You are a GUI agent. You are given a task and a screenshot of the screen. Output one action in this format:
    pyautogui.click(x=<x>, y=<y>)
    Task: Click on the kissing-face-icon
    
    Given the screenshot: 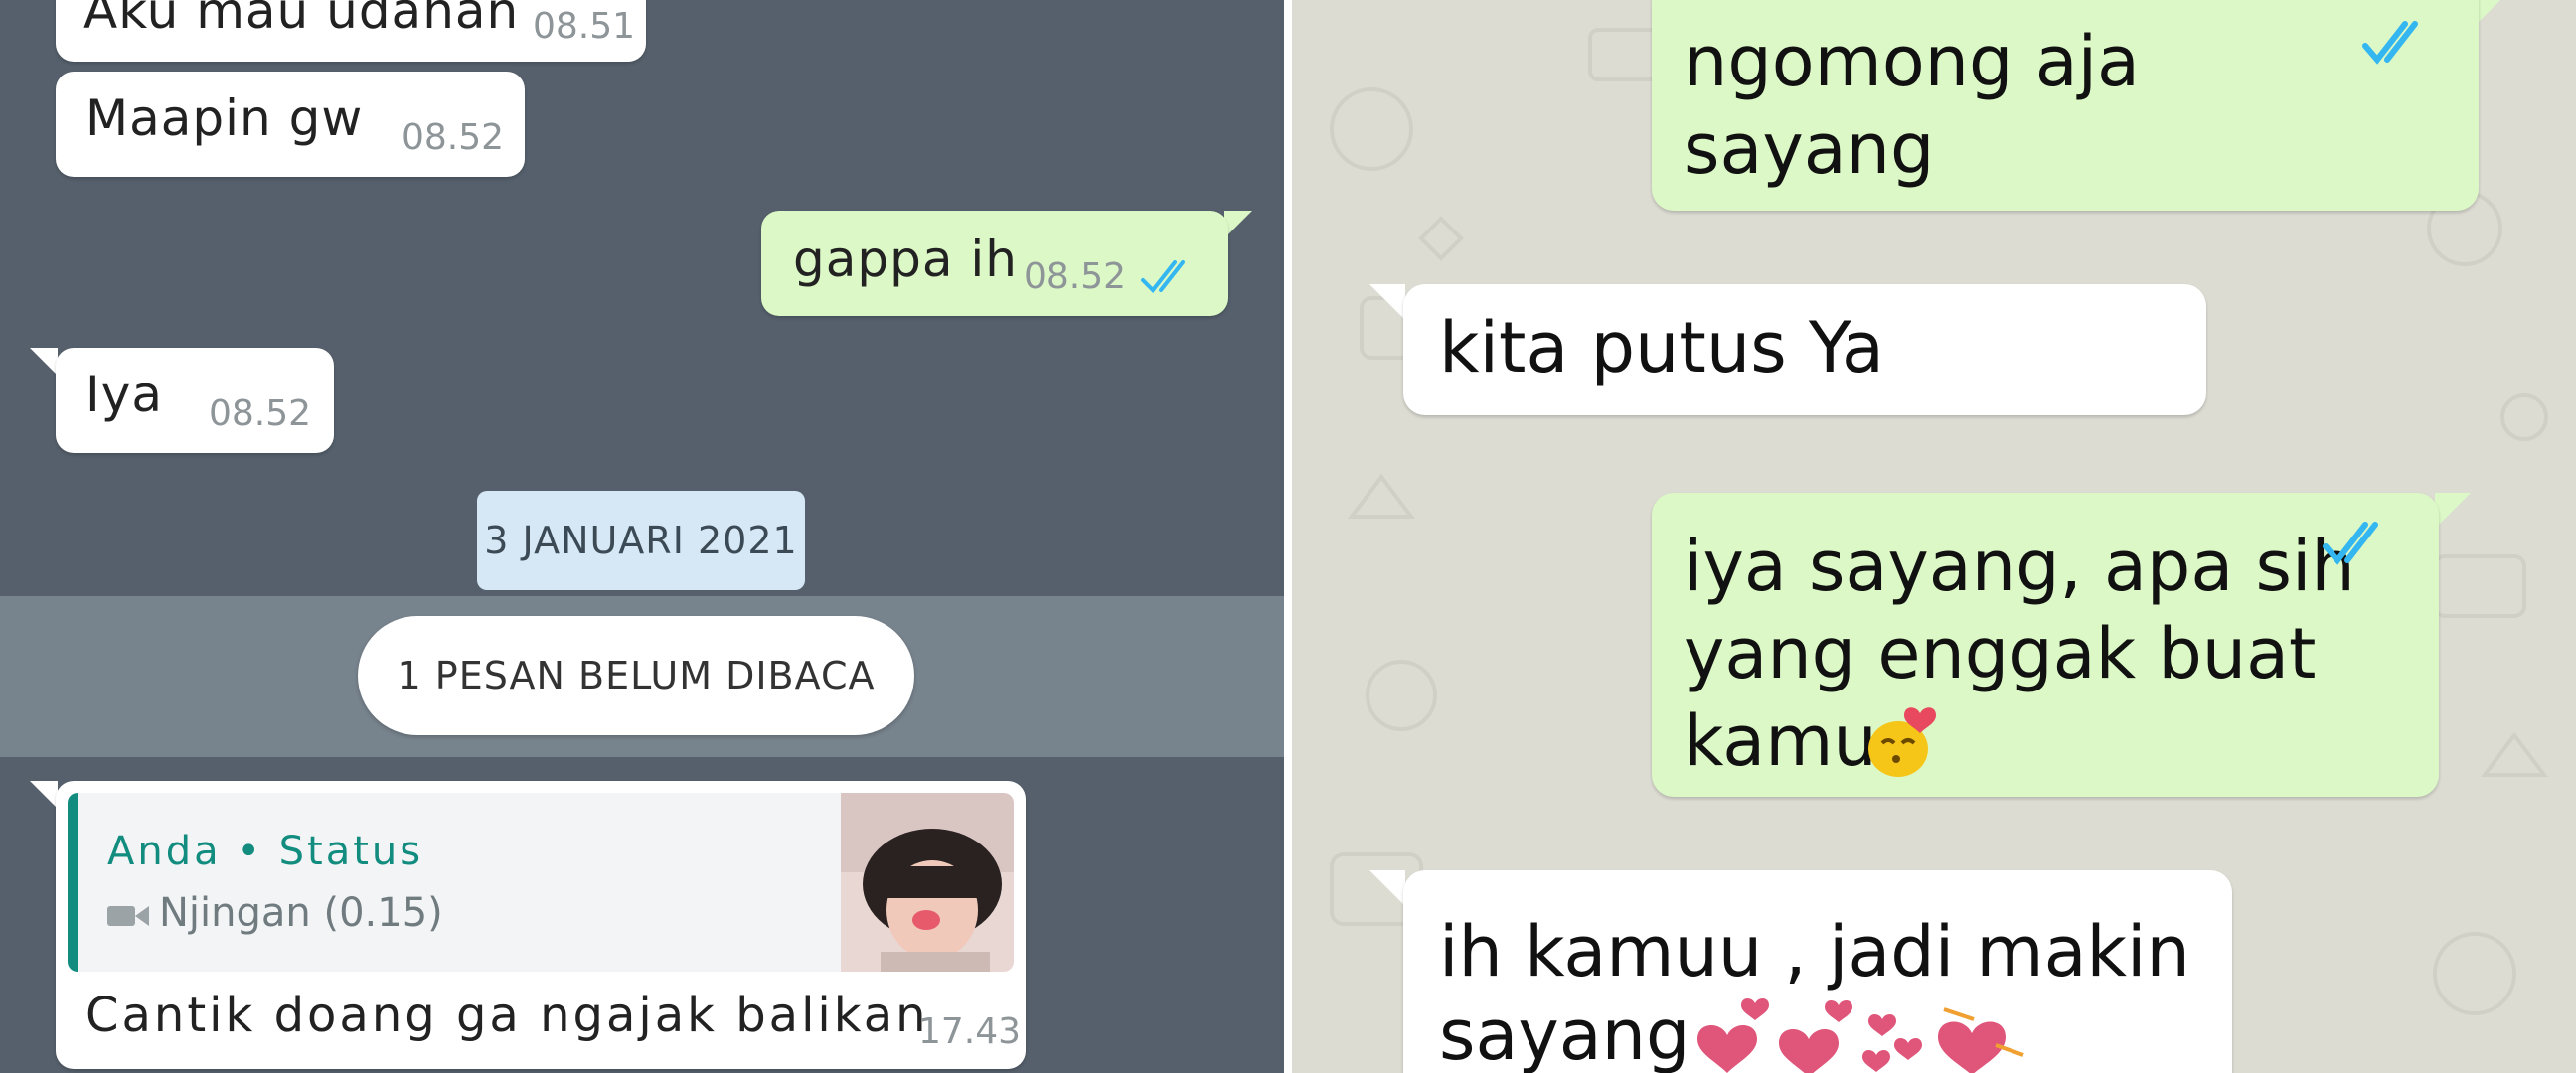 What is the action you would take?
    pyautogui.click(x=1902, y=742)
    